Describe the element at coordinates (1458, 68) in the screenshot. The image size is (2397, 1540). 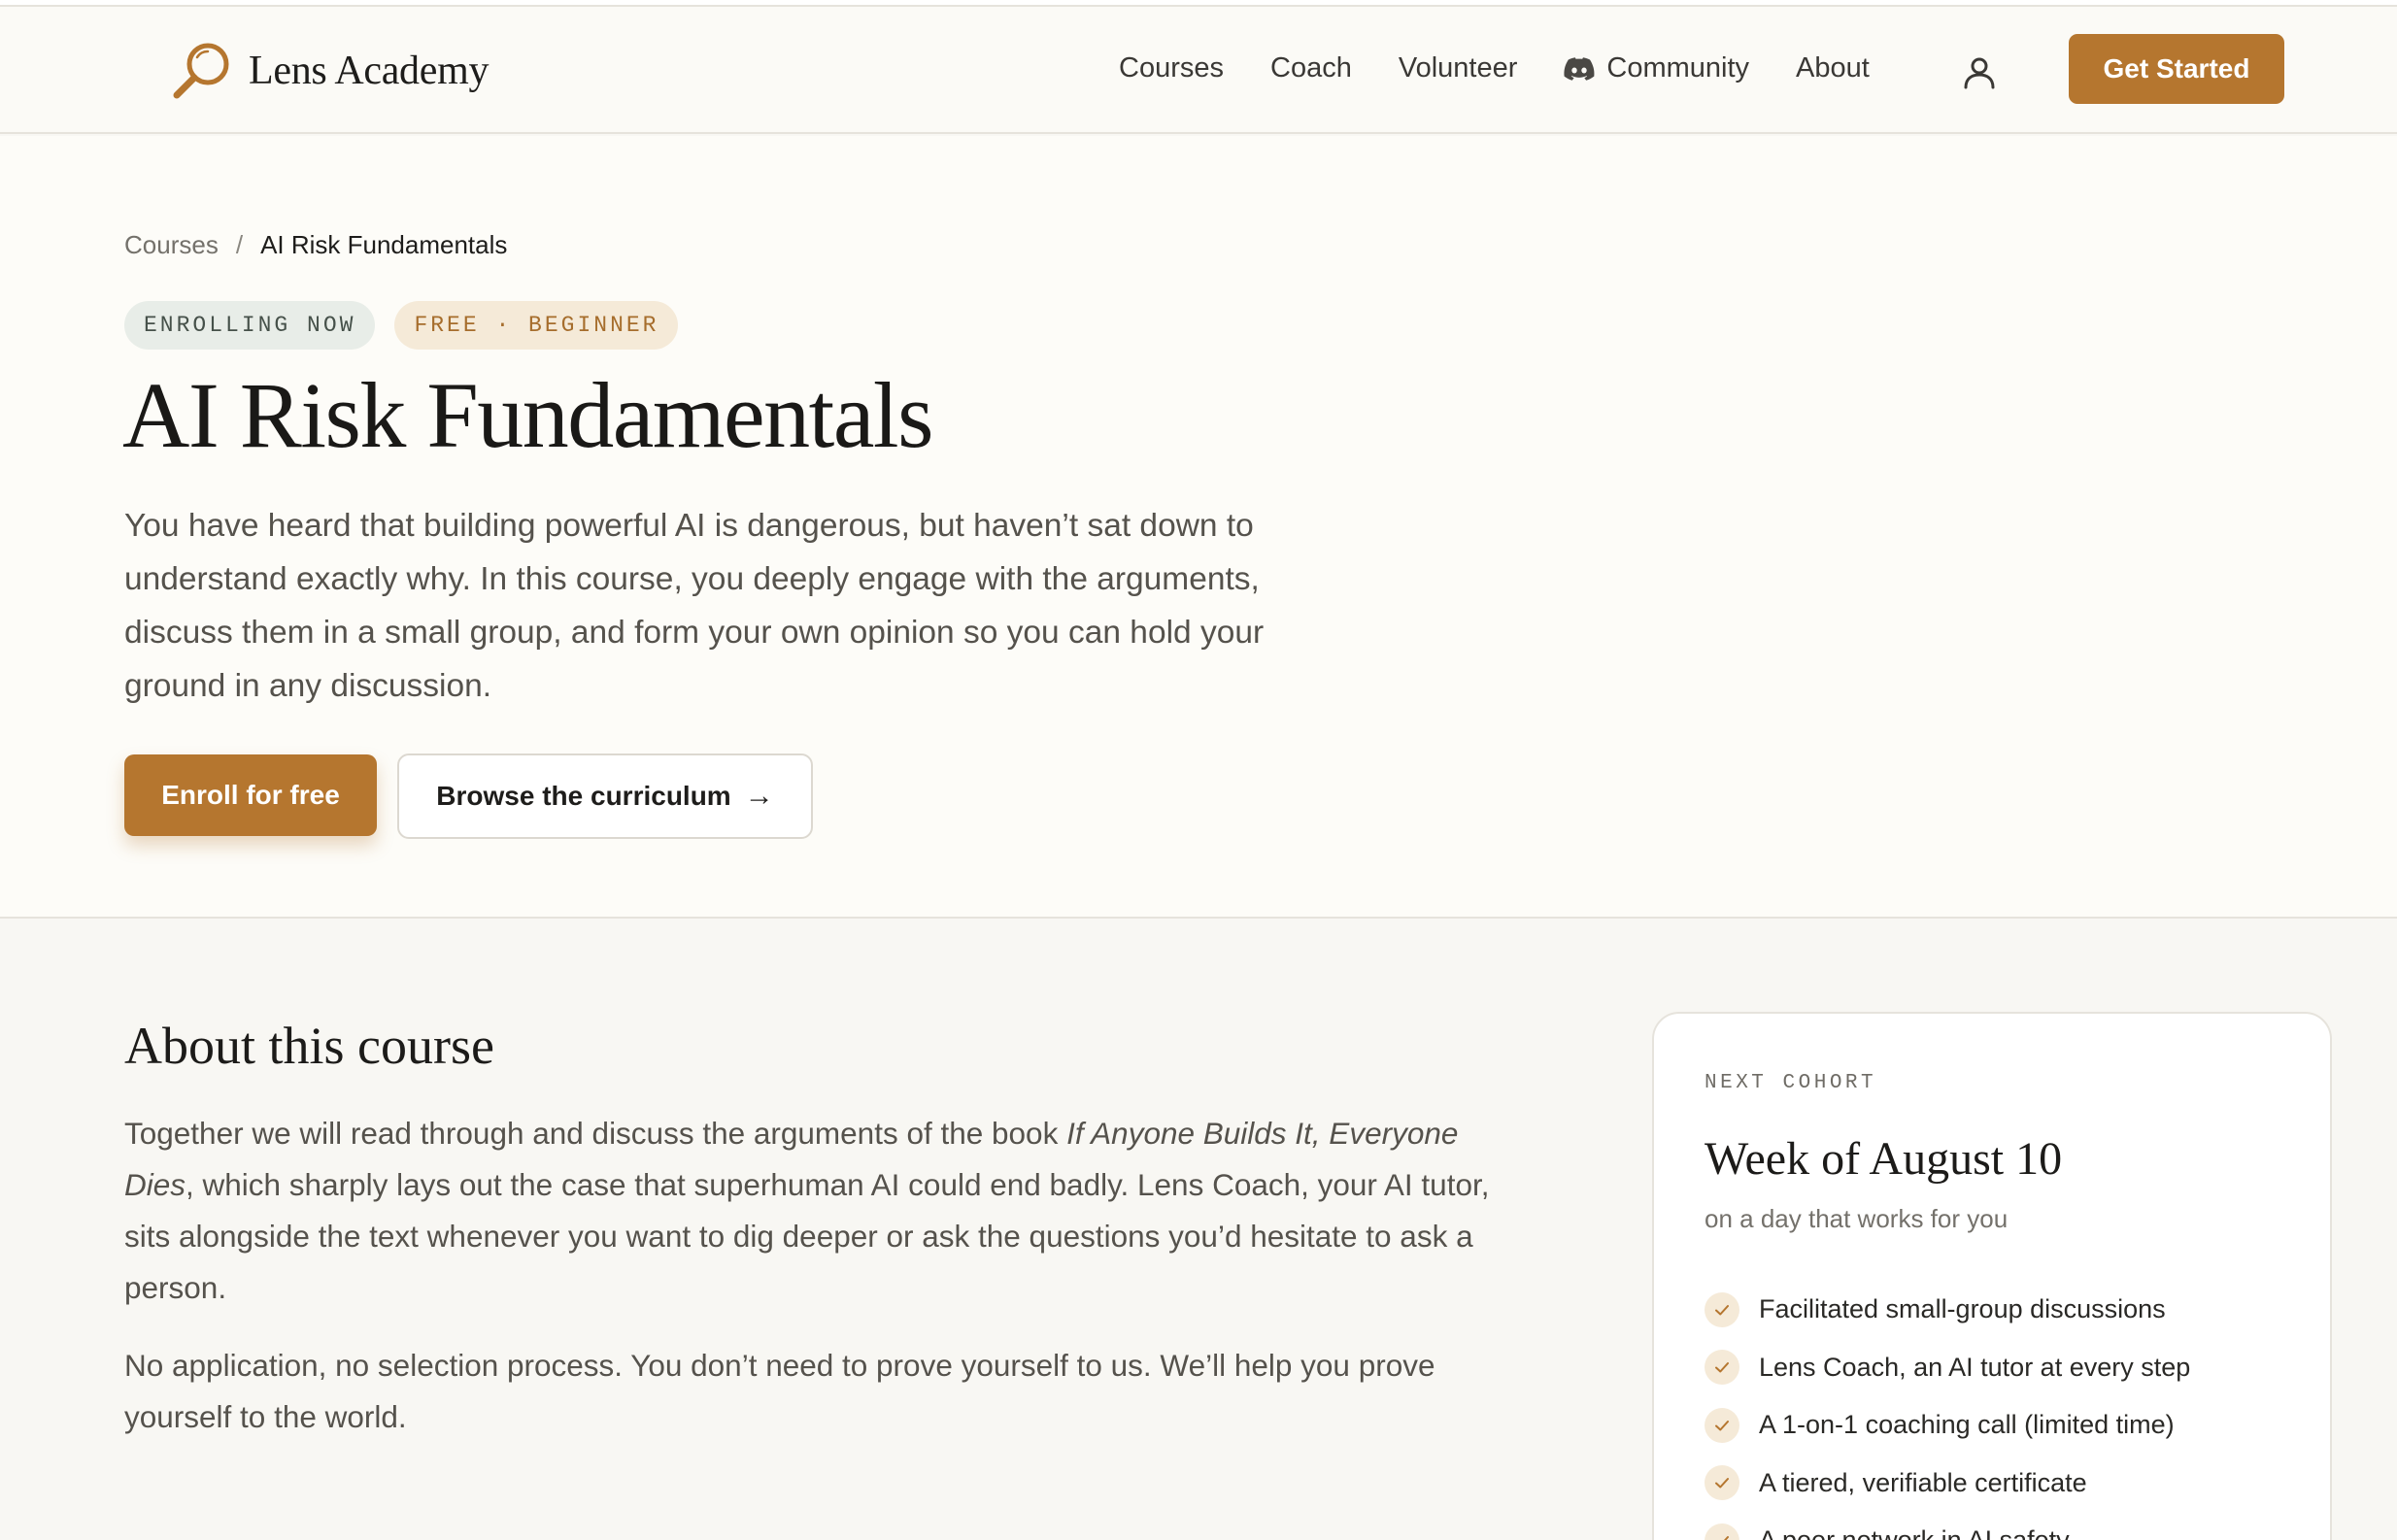
I see `nav-volunteer: Volunteer` at that location.